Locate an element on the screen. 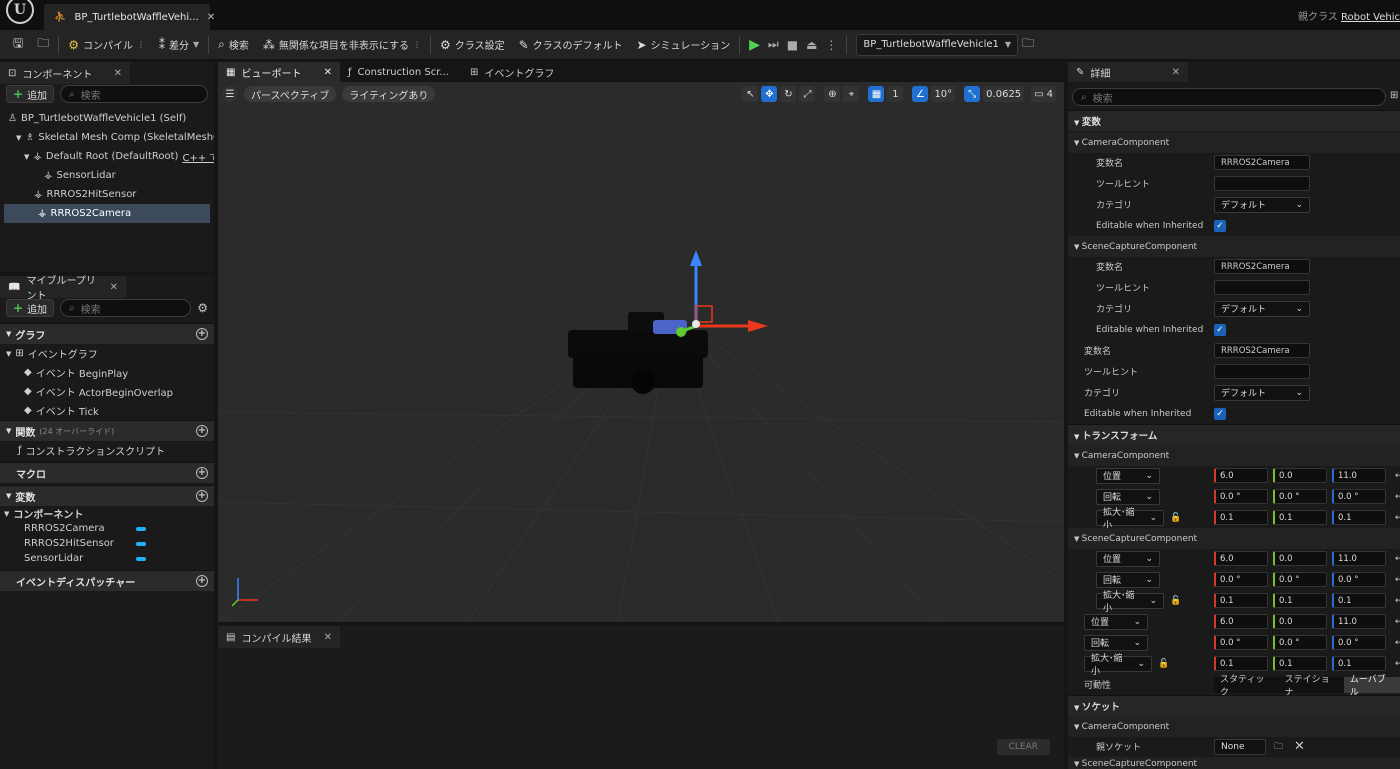 The width and height of the screenshot is (1400, 769). rotate-mode-icon: ↻ is located at coordinates (788, 94).